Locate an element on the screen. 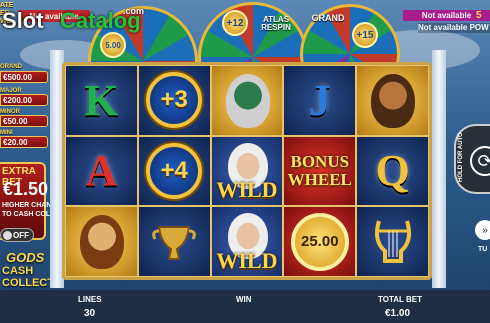  cash-value: 25.00 is located at coordinates (320, 242).